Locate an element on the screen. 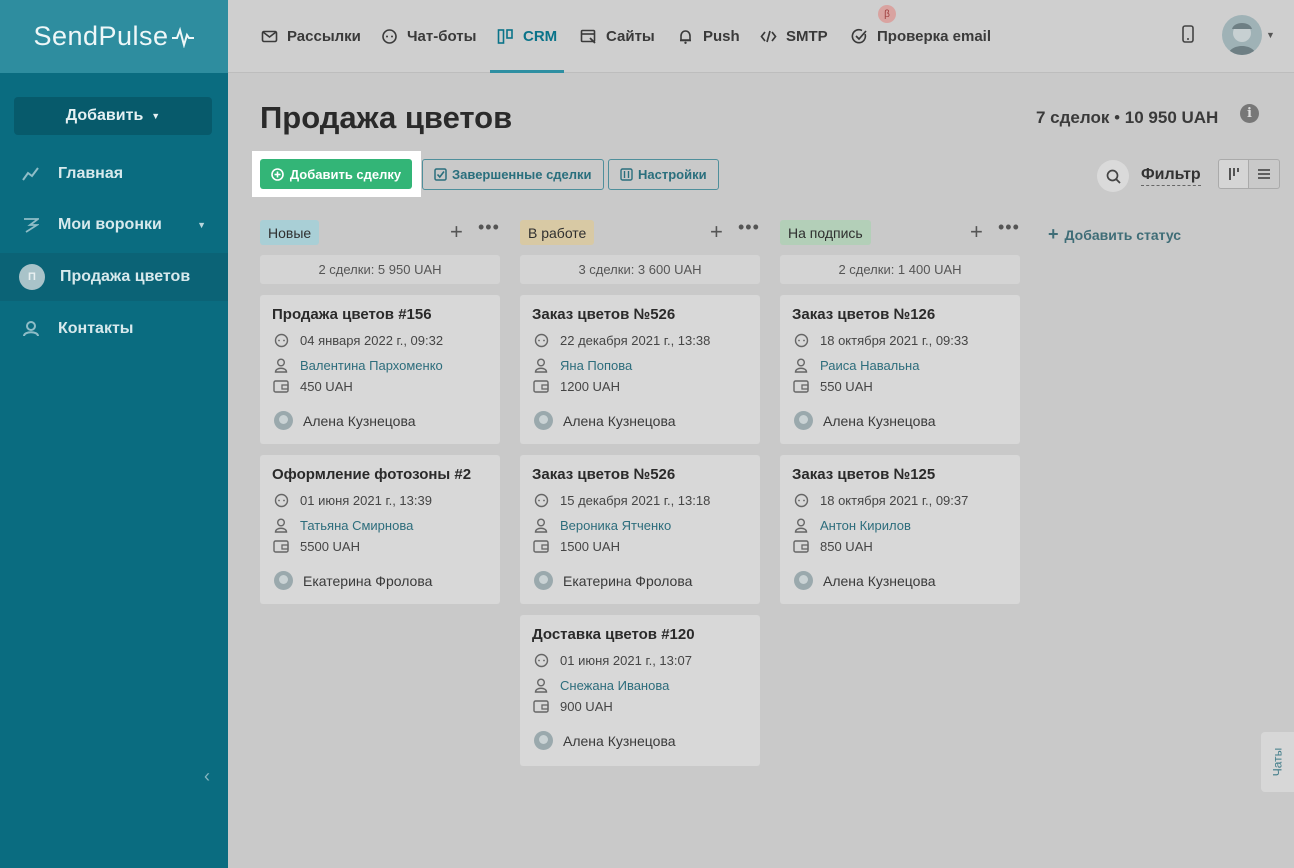 The width and height of the screenshot is (1294, 868). chats-tab: Чаты is located at coordinates (1277, 762).